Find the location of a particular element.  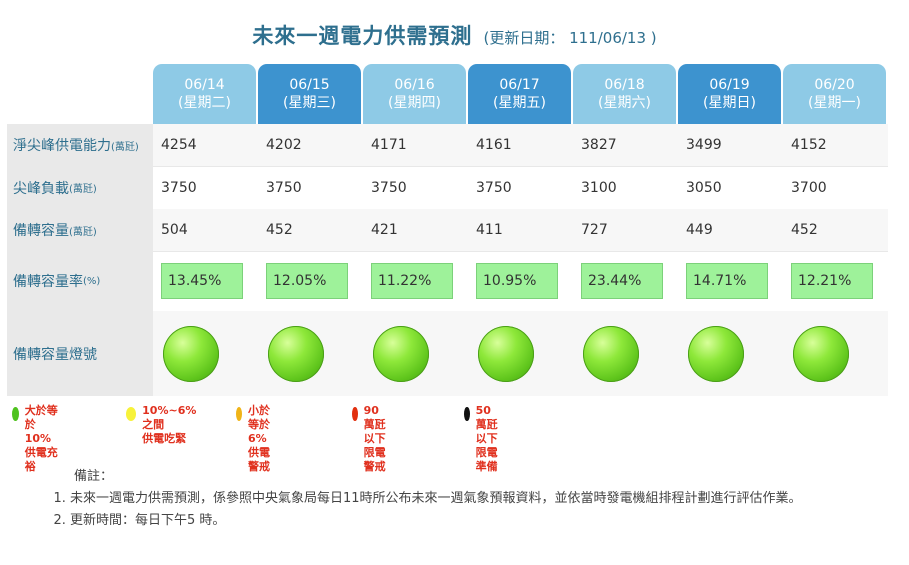

legend-item: 大於等於10% 供電充裕 is located at coordinates (35, 439).